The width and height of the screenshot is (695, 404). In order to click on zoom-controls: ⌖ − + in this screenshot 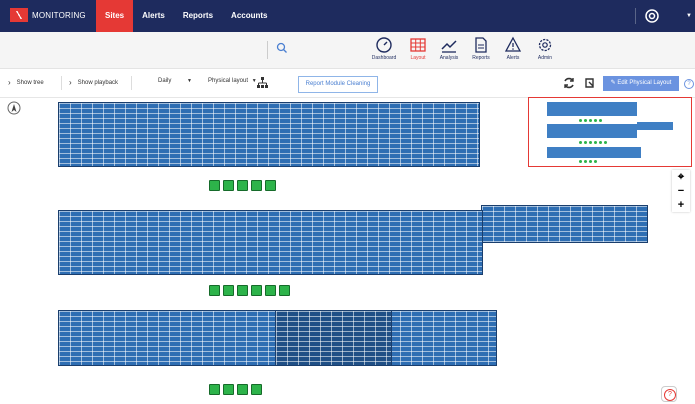, I will do `click(681, 191)`.